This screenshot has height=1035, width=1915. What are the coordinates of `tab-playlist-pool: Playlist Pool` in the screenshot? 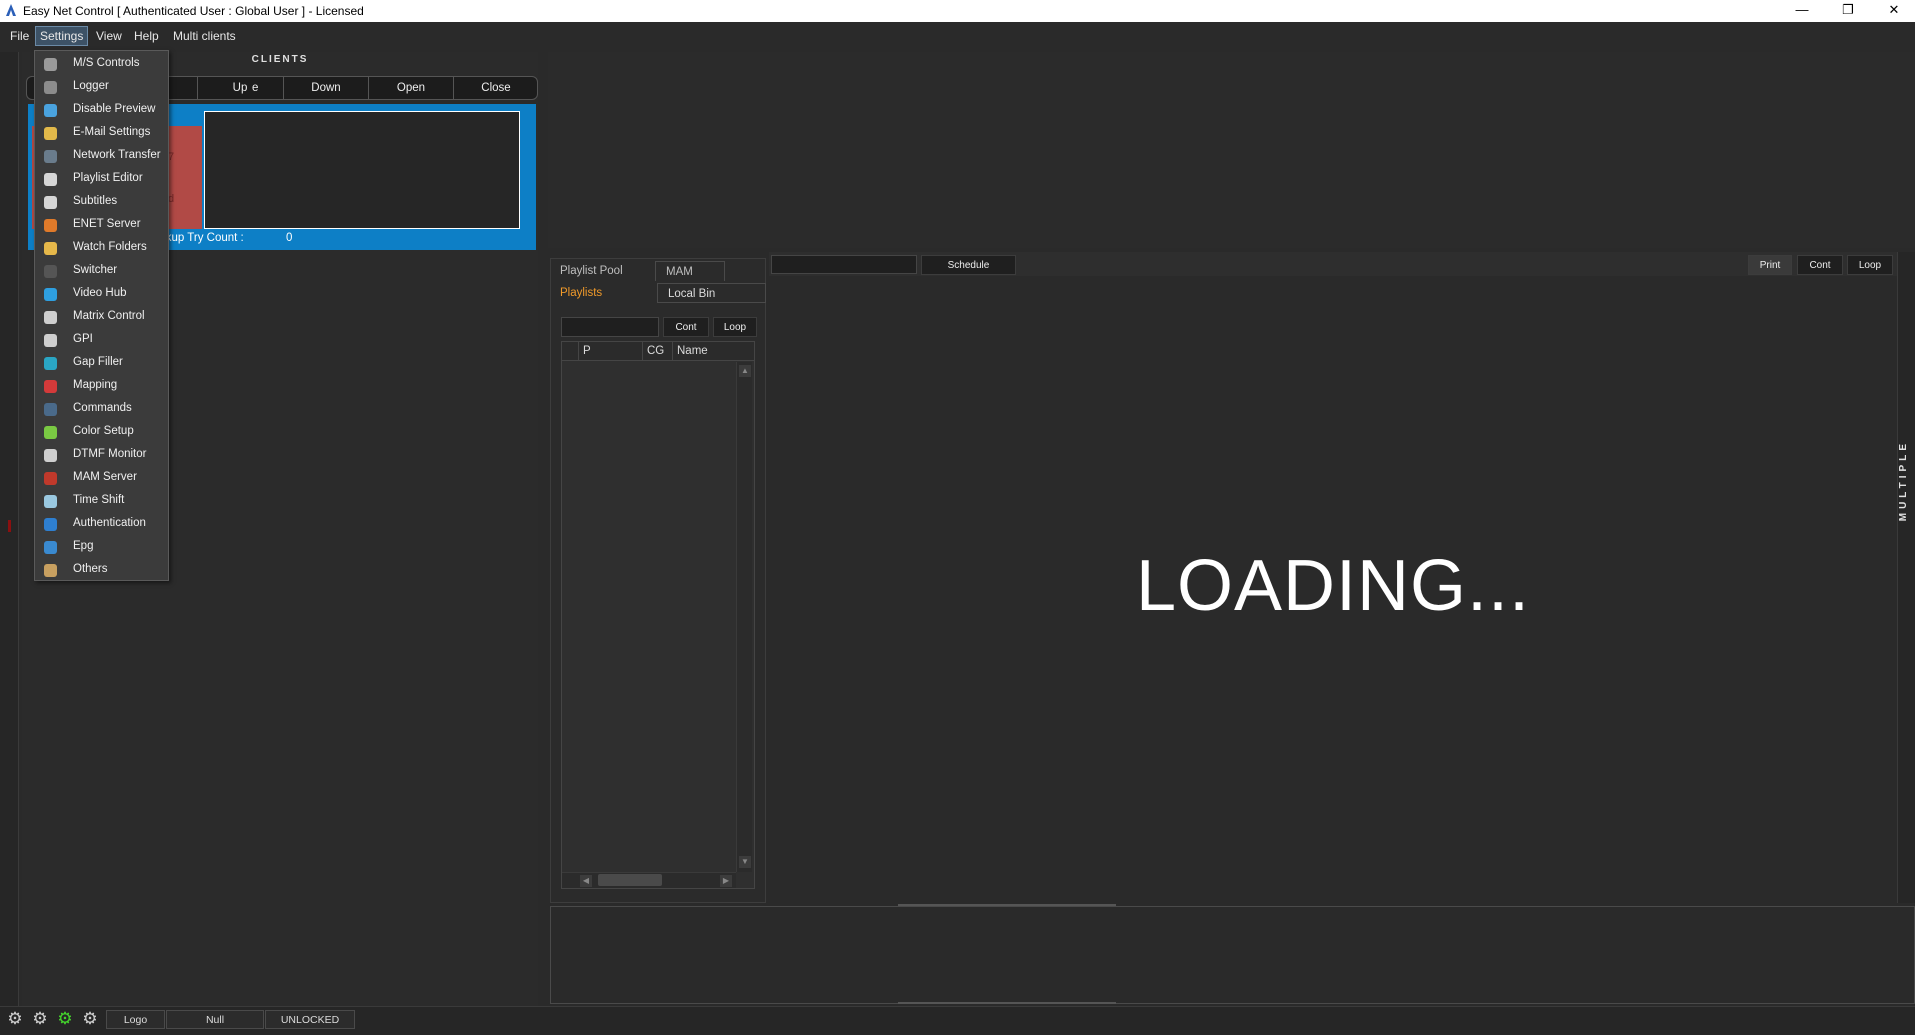 It's located at (602, 271).